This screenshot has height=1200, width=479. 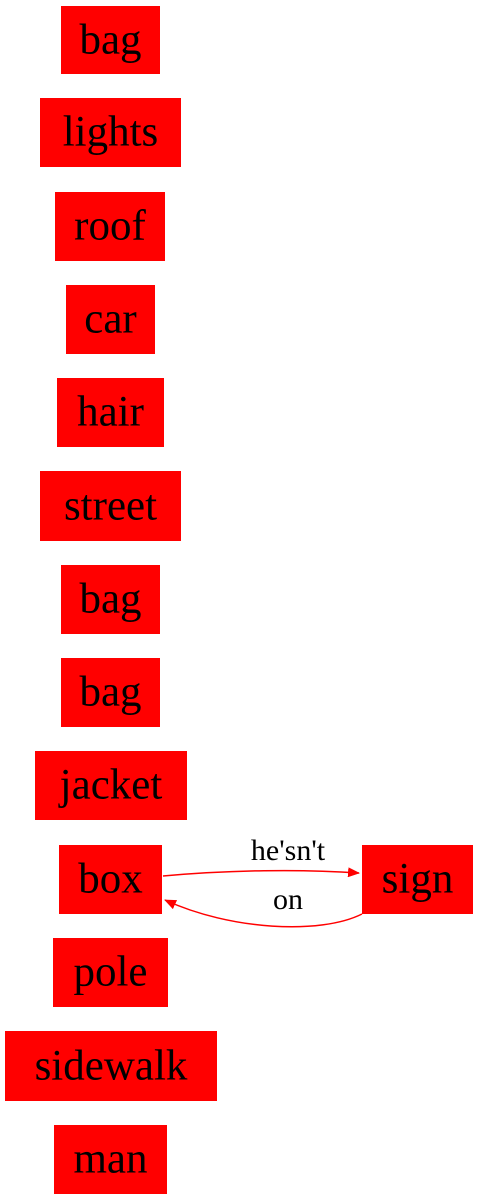 I want to click on node-lights: lights, so click(x=110, y=132).